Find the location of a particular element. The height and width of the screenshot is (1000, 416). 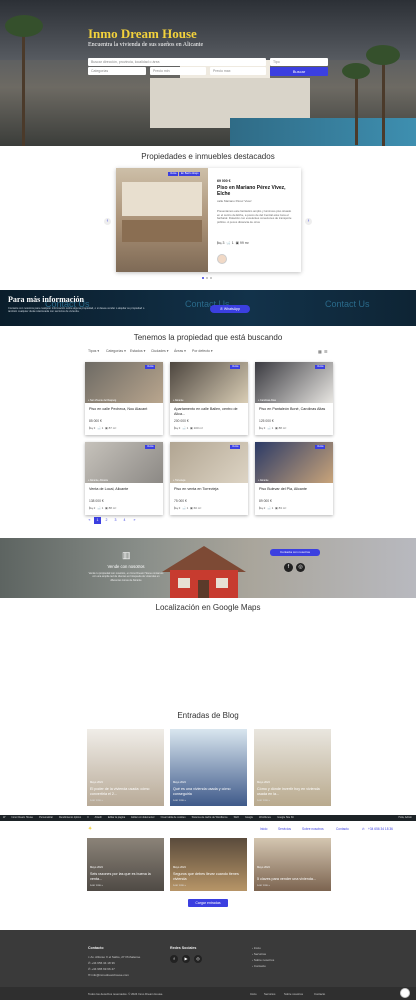

carousel-prev-button: ‹ is located at coordinates (107, 221).